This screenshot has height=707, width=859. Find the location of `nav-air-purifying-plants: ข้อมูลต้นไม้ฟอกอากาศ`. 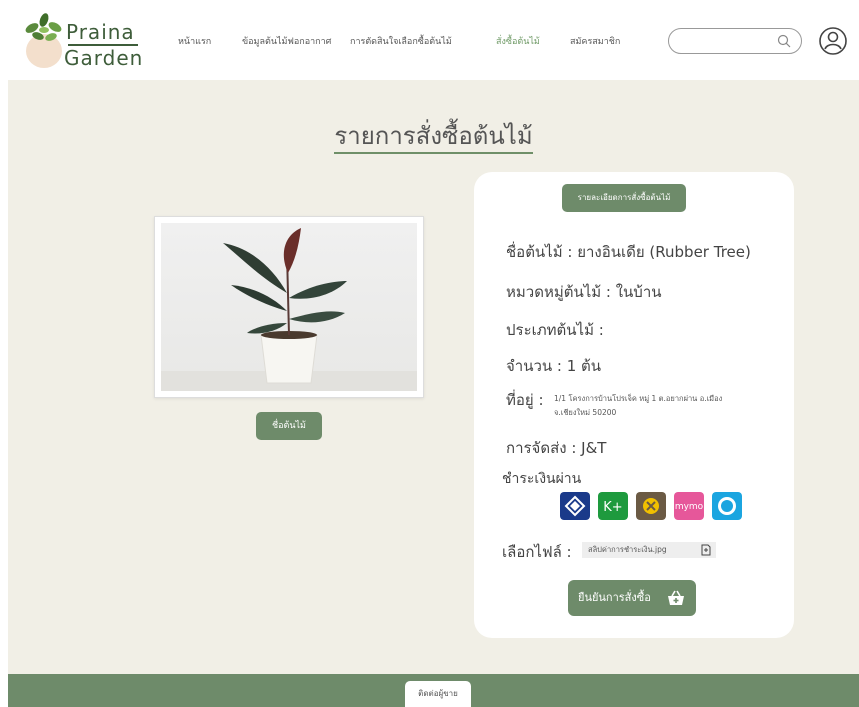

nav-air-purifying-plants: ข้อมูลต้นไม้ฟอกอากาศ is located at coordinates (286, 41).